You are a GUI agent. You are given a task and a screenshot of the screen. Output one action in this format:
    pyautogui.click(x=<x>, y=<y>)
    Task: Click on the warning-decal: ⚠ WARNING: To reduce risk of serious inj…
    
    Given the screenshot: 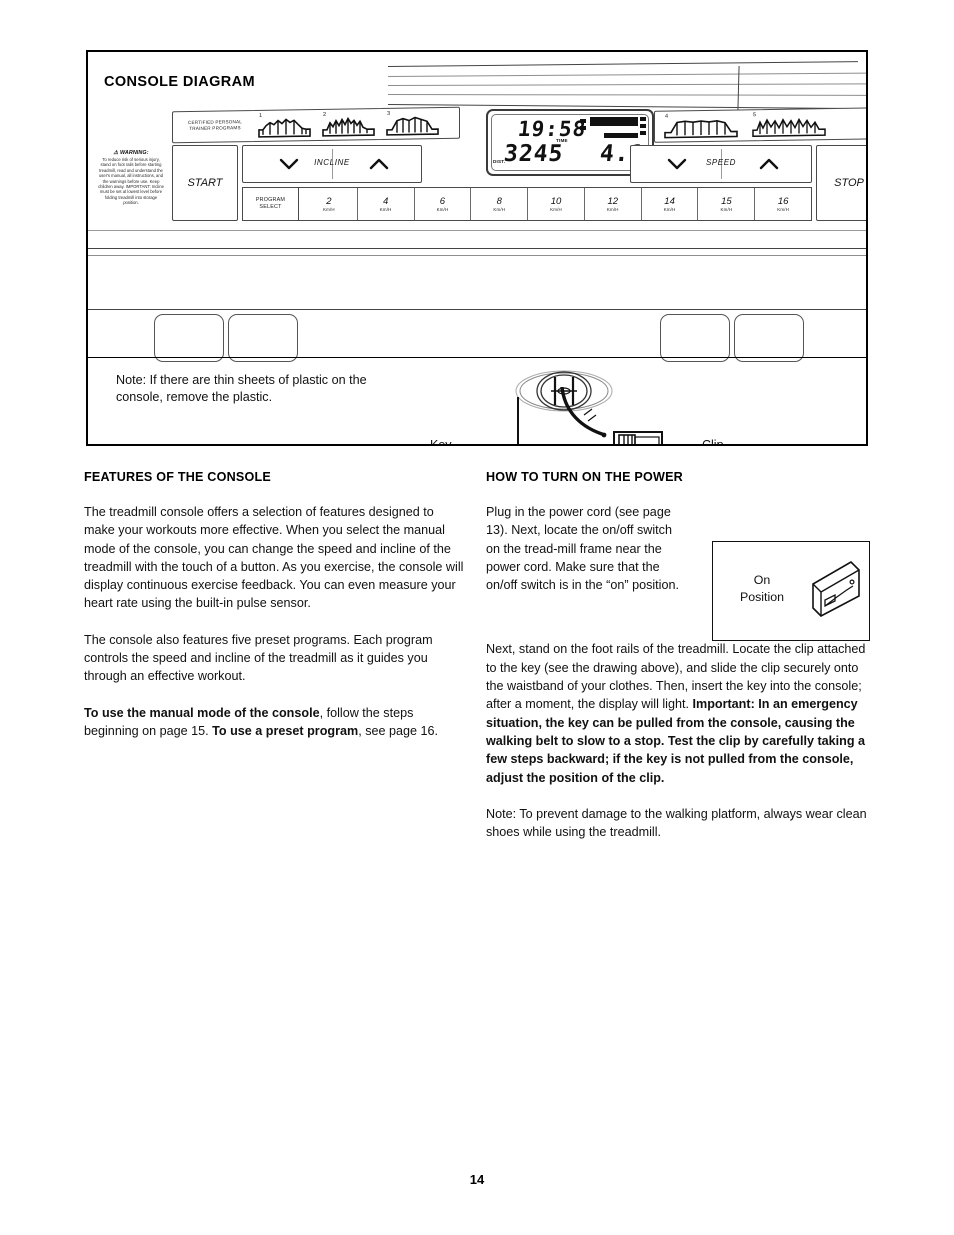 What is the action you would take?
    pyautogui.click(x=131, y=190)
    